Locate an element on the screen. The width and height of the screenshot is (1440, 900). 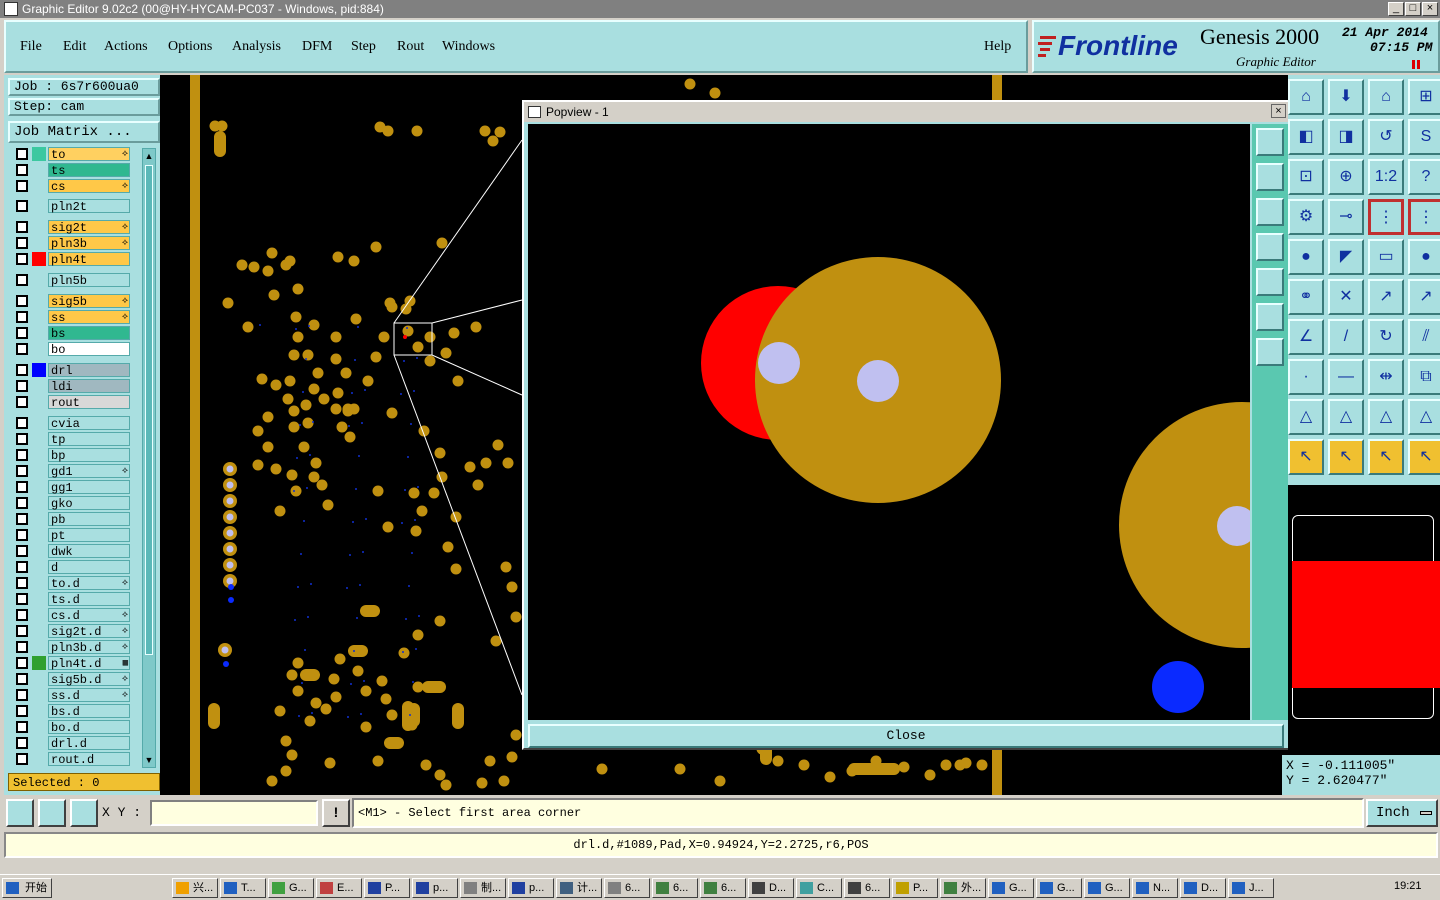
layer-name: gko is located at coordinates (89, 503).